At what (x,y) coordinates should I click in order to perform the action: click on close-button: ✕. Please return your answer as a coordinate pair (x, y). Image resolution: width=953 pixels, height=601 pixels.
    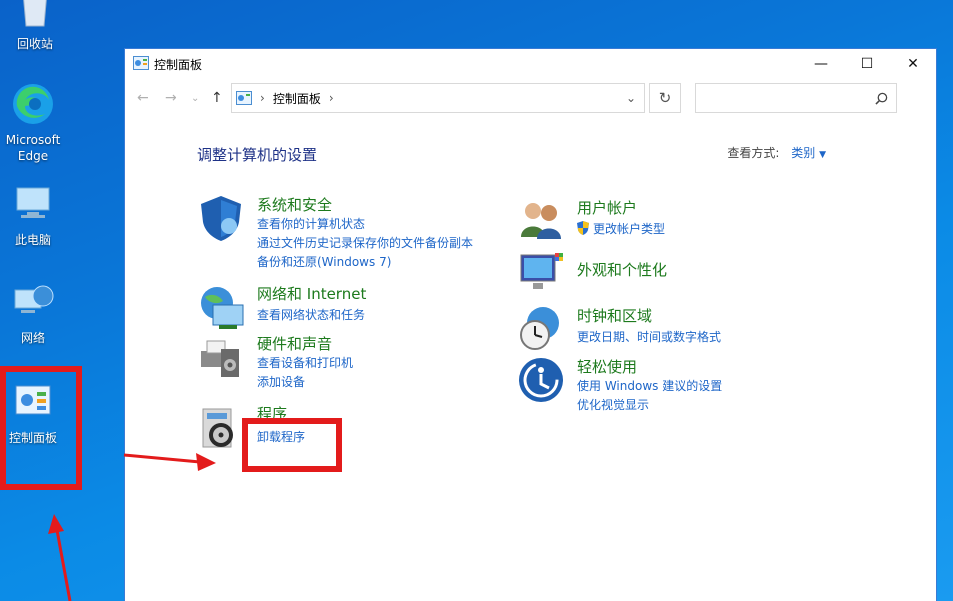
    Looking at the image, I should click on (913, 64).